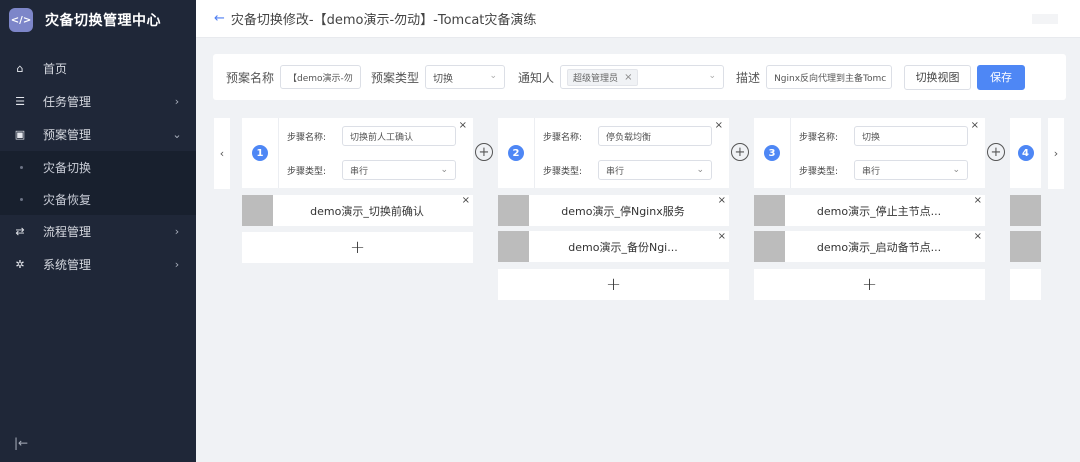 This screenshot has width=1080, height=462. I want to click on task-item: demo演示_备份Ngi... ×, so click(613, 246).